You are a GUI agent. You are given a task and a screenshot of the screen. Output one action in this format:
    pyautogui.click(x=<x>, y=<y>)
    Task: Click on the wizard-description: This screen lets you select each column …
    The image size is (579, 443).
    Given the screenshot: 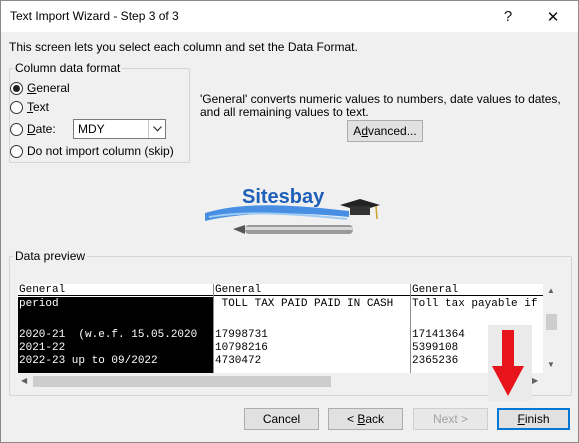 What is the action you would take?
    pyautogui.click(x=183, y=47)
    